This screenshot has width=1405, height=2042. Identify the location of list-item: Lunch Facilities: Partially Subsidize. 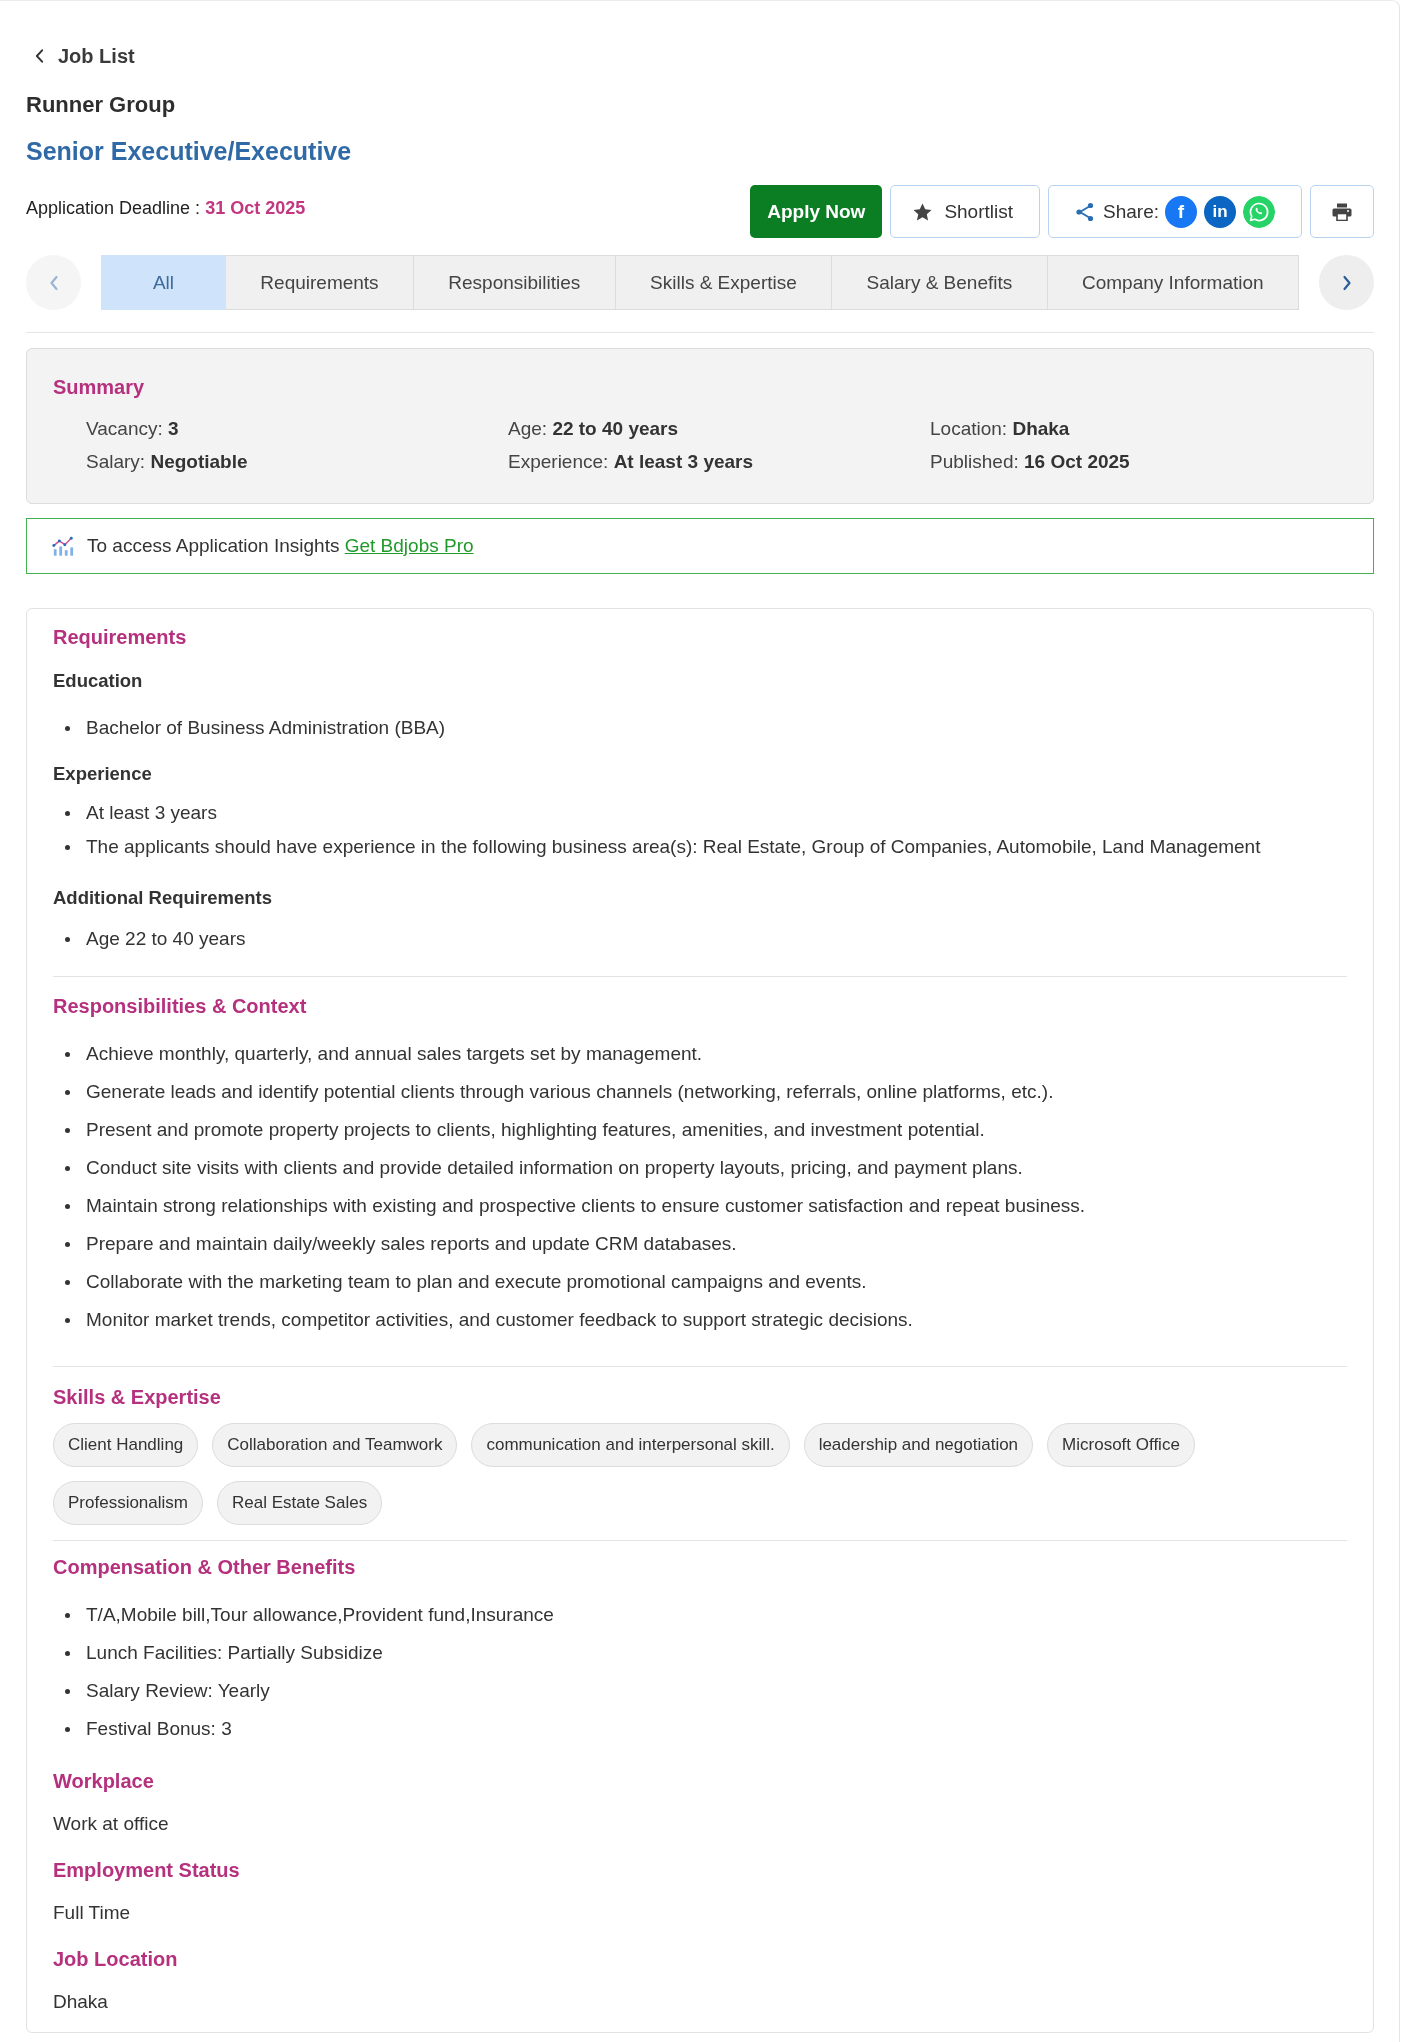
(234, 1653).